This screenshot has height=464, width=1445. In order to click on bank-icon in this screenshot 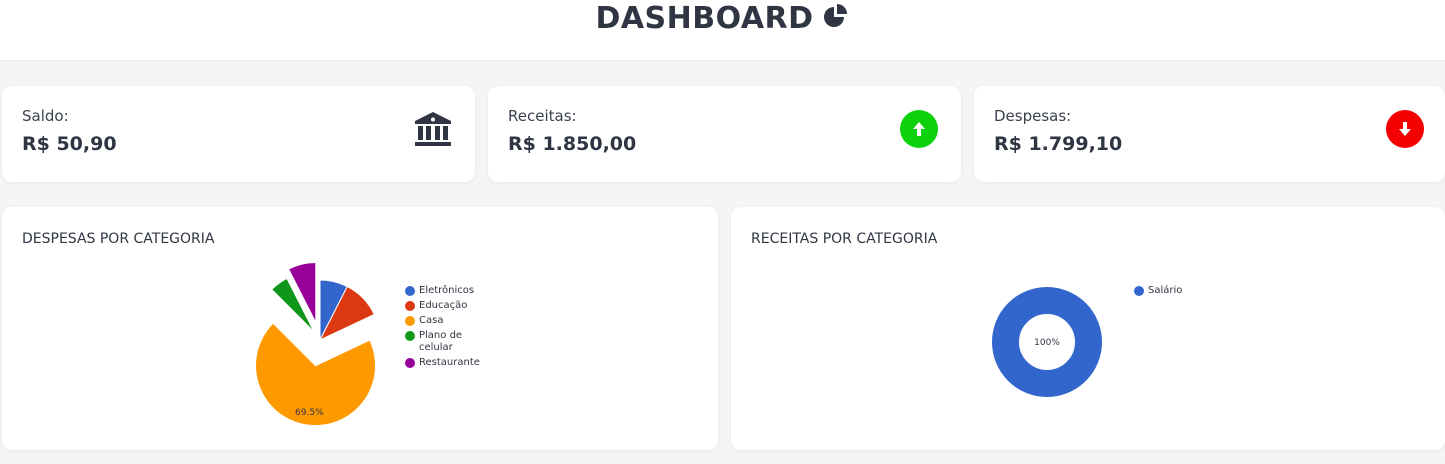, I will do `click(433, 129)`.